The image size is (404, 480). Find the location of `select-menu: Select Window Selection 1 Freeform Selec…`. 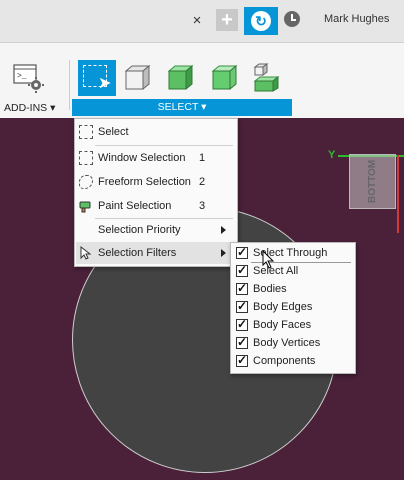

select-menu: Select Window Selection 1 Freeform Selec… is located at coordinates (156, 192).